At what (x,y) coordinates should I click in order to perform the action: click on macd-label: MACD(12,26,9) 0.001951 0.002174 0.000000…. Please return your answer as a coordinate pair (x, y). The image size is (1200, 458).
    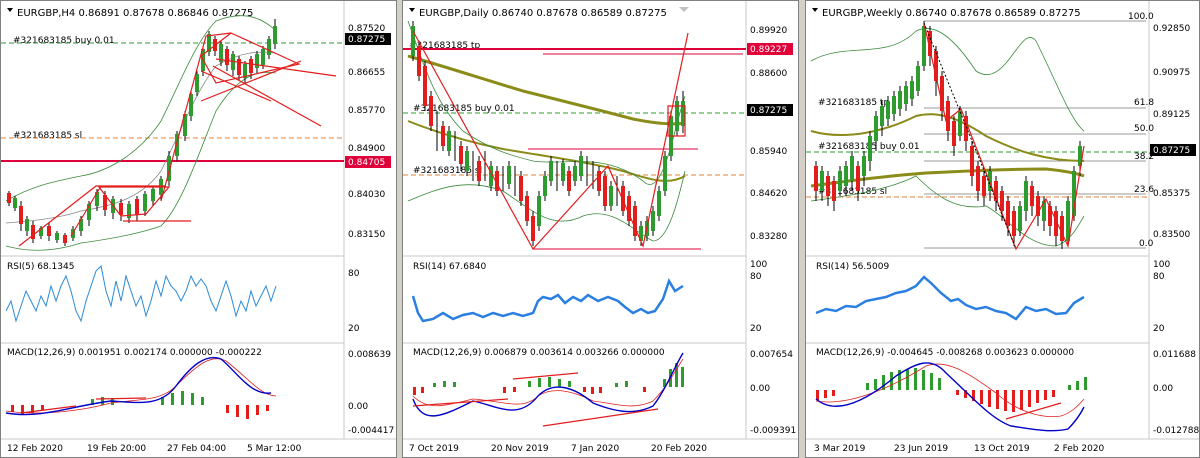
    Looking at the image, I should click on (134, 353).